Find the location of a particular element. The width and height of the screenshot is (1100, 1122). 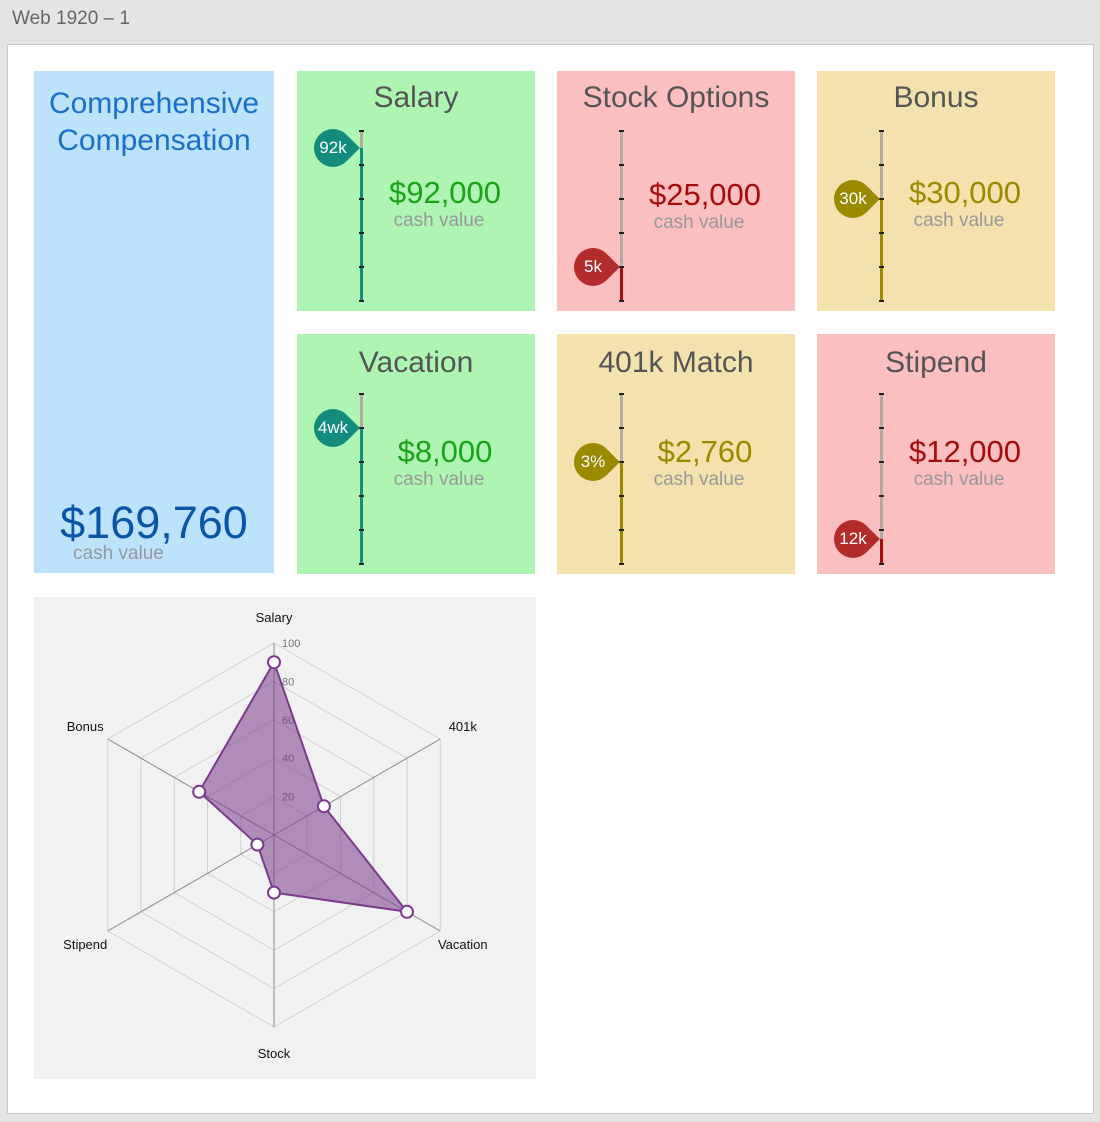

card-title: Stock Options is located at coordinates (676, 97).